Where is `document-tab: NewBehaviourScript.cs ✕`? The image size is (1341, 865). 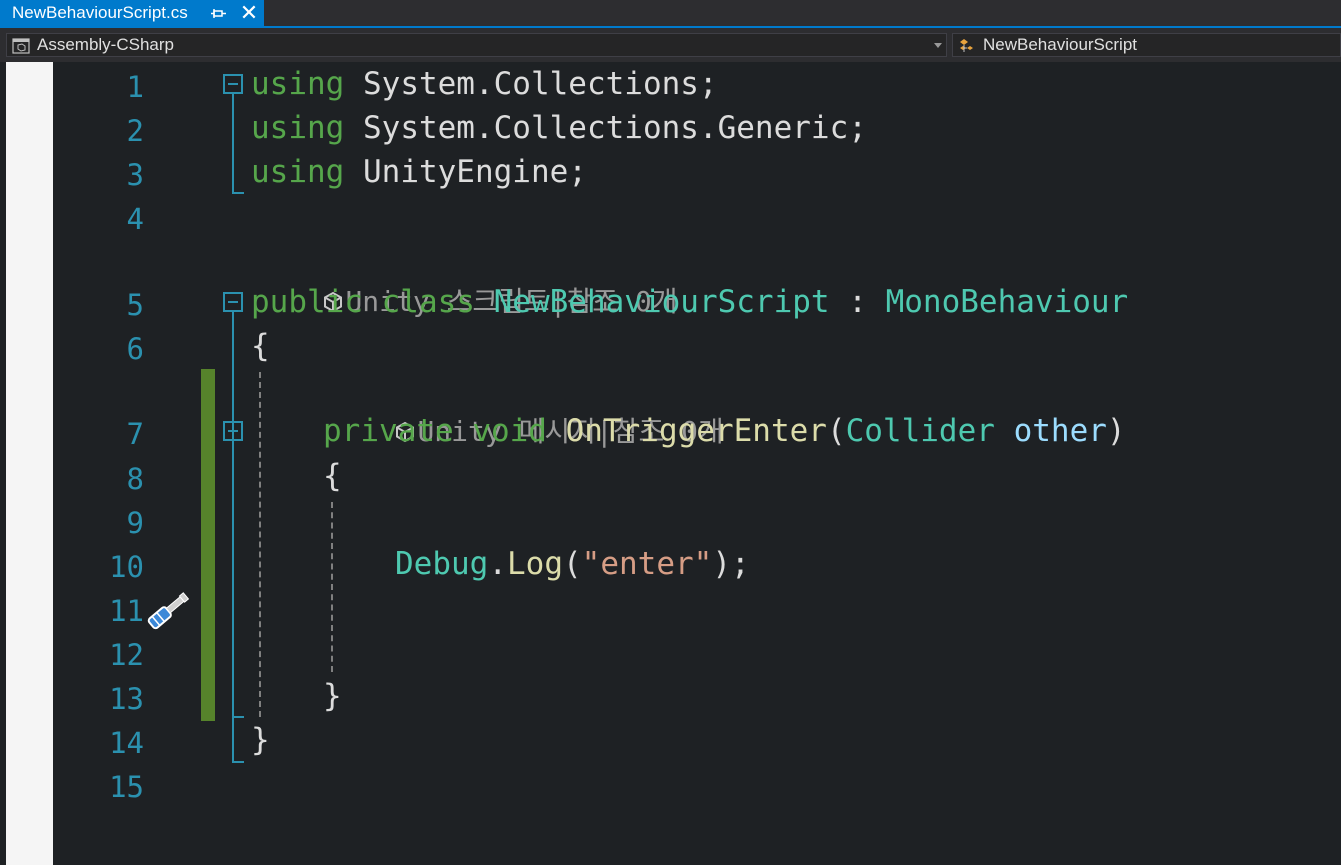 document-tab: NewBehaviourScript.cs ✕ is located at coordinates (132, 13).